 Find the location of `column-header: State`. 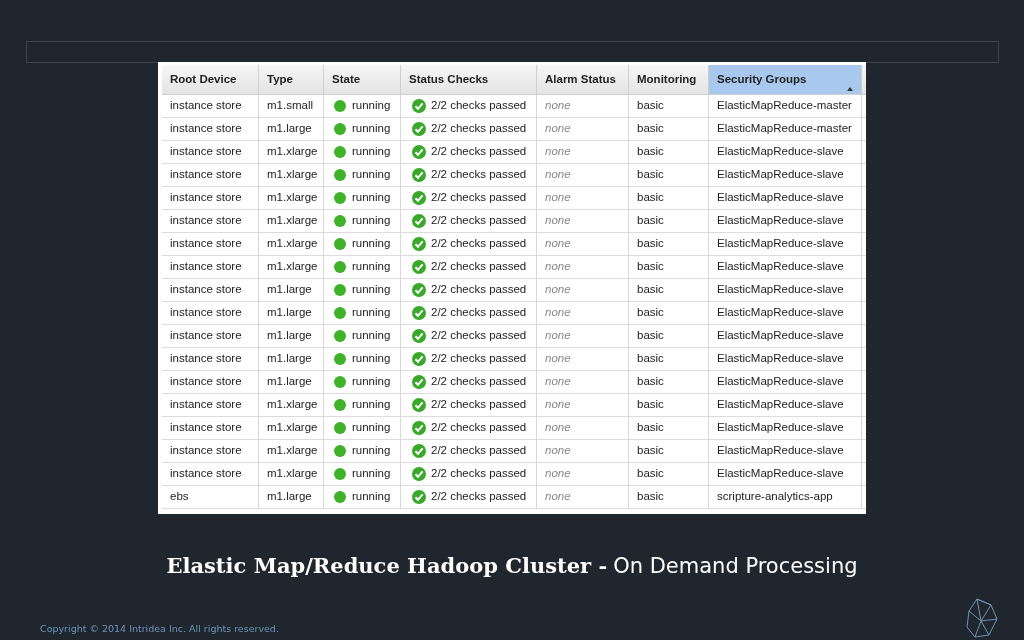

column-header: State is located at coordinates (362, 79).